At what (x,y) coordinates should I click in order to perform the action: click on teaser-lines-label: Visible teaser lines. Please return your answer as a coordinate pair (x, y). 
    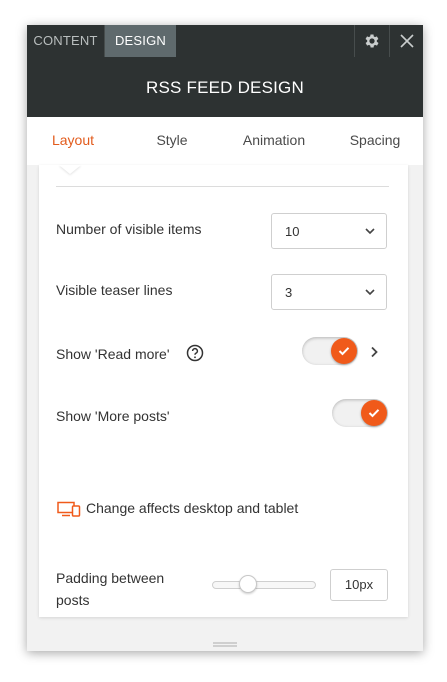
    Looking at the image, I should click on (114, 290).